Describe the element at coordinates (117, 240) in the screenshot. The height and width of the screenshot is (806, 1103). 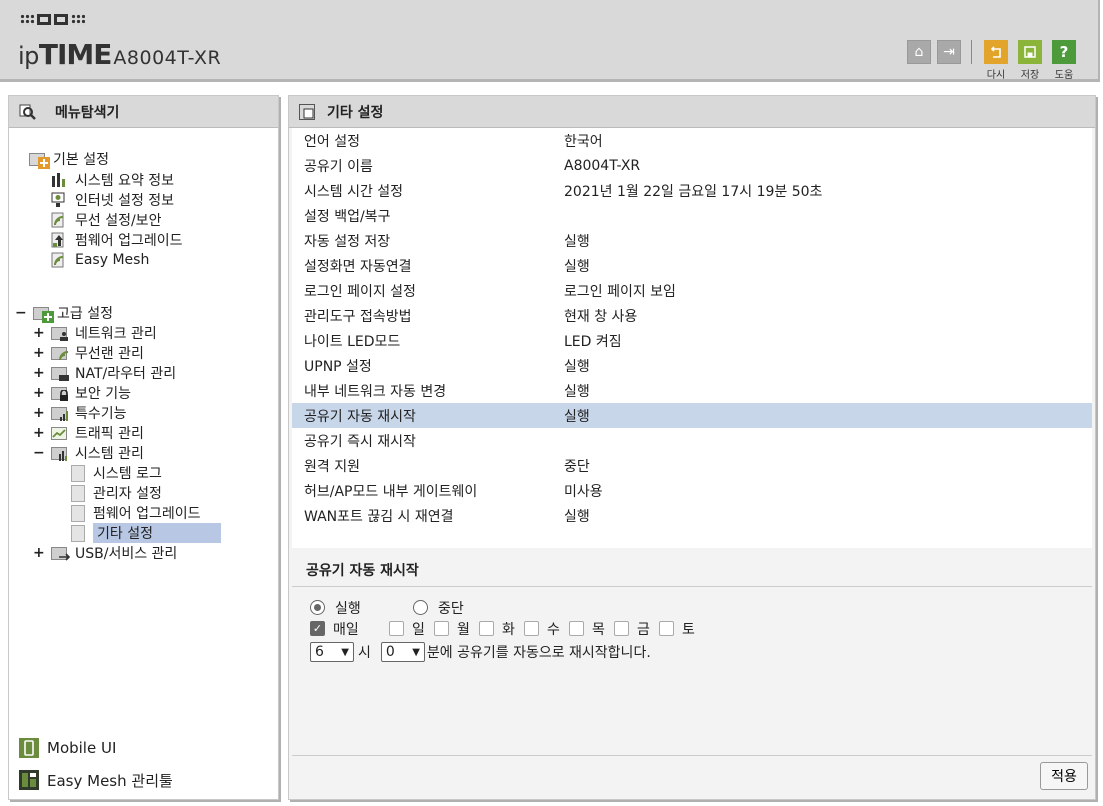
I see `tree-item-firmware-upgrade-basic: 펌웨어 업그레이드` at that location.